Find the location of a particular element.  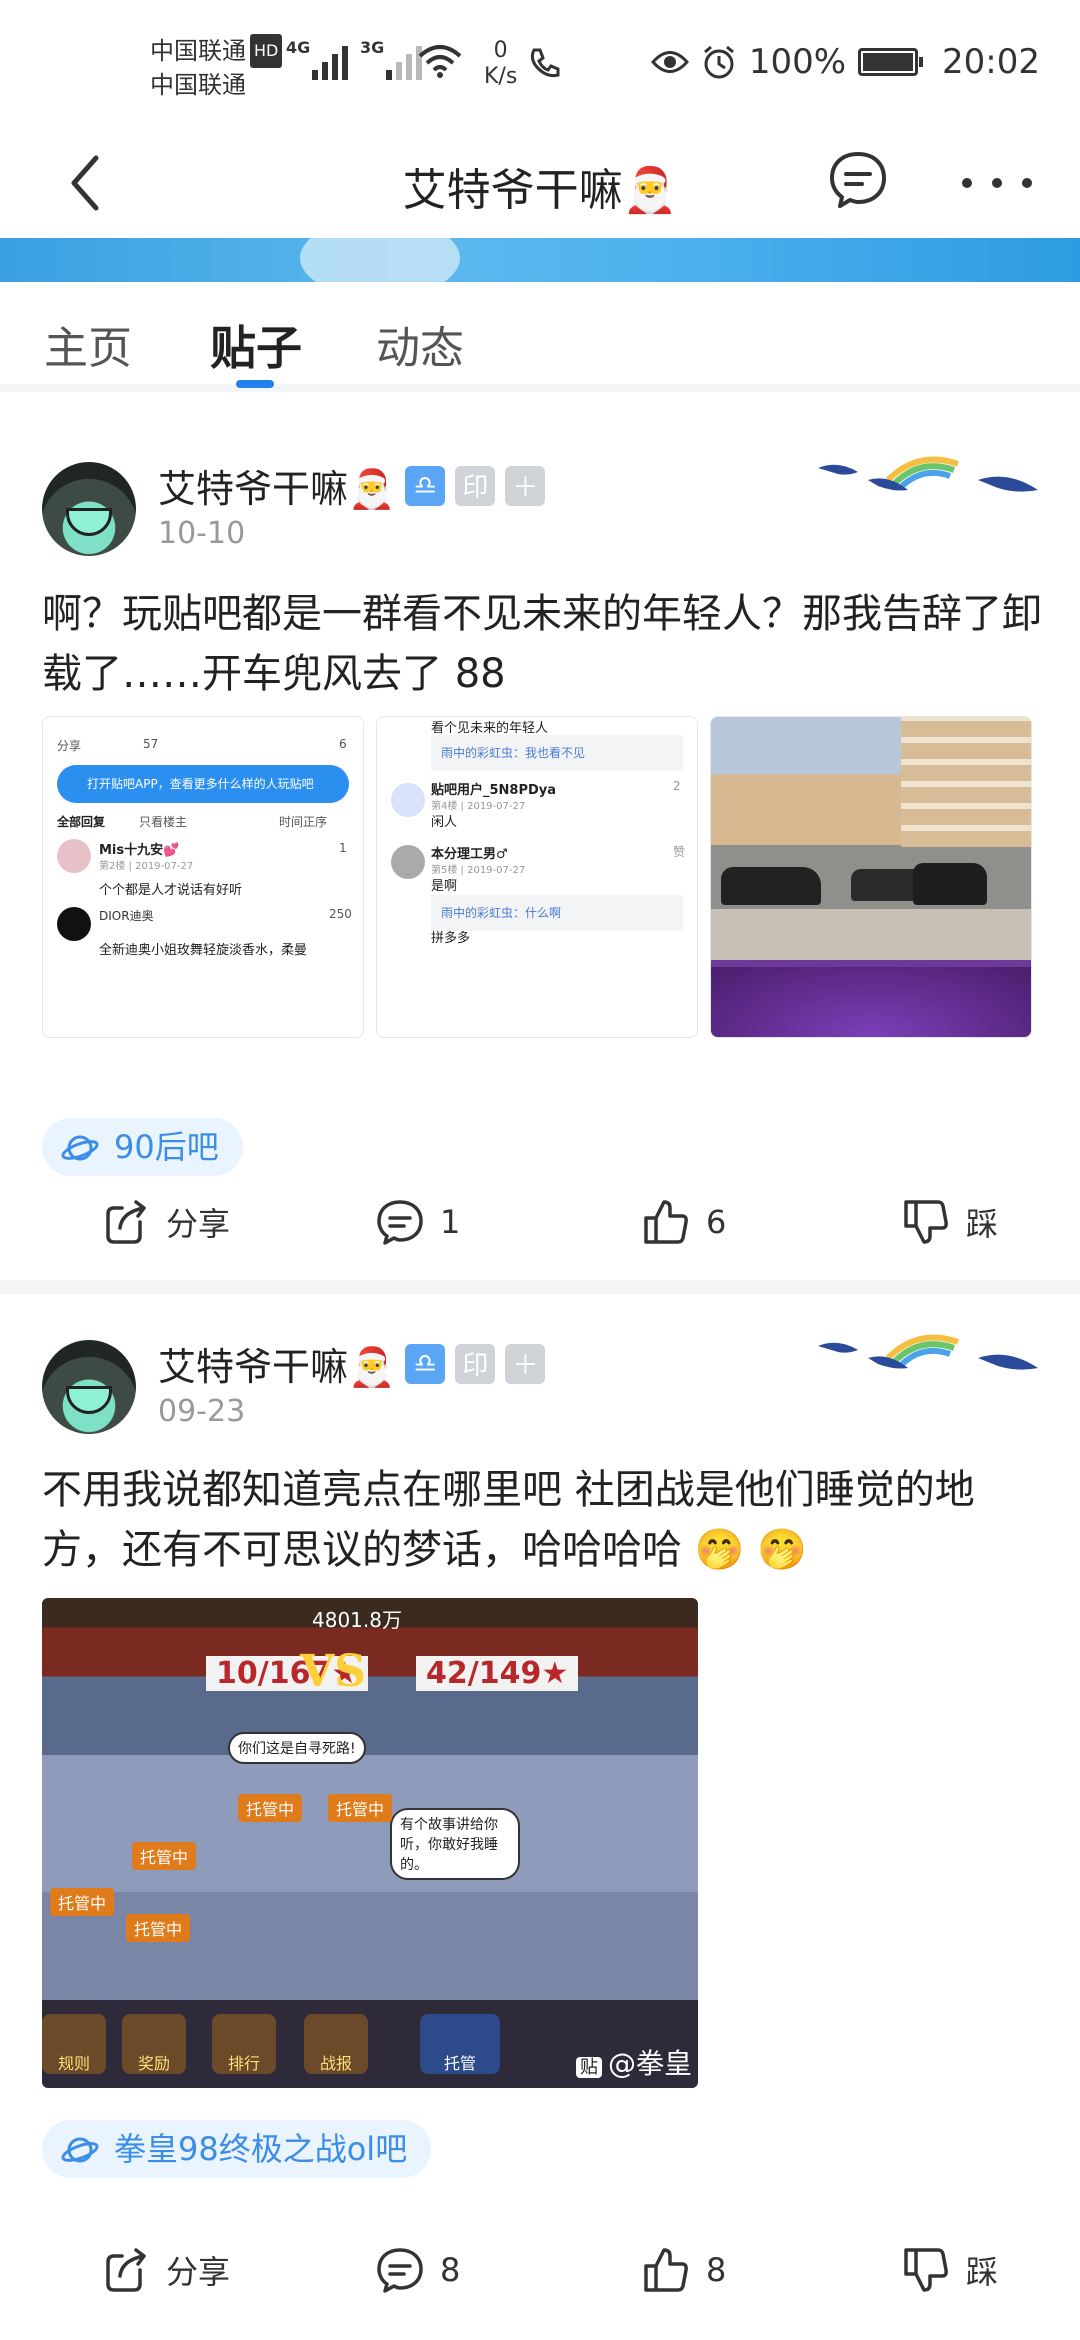

like-count: 6 is located at coordinates (716, 1222).